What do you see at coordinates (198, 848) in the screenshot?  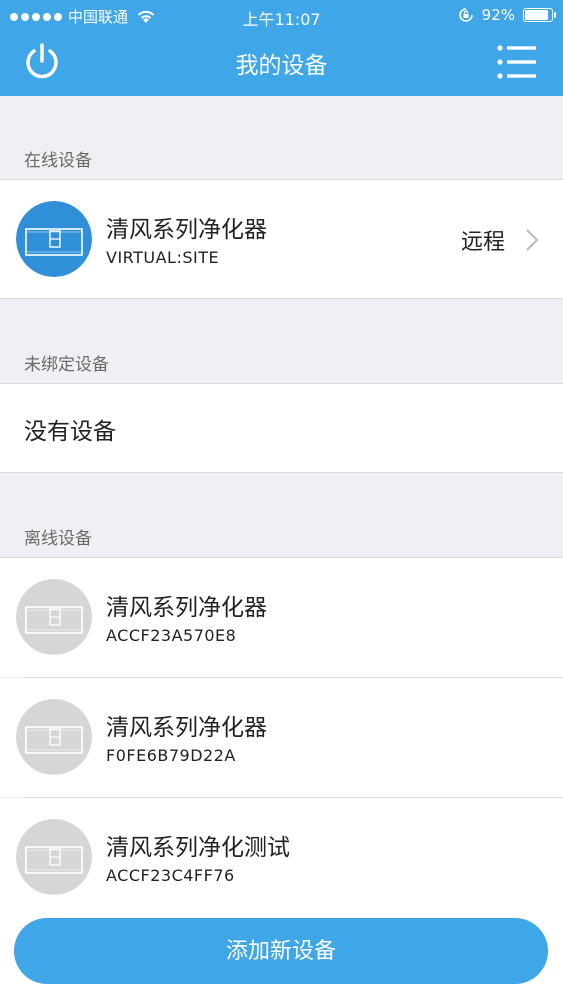 I see `device-name: 清风系列净化测试` at bounding box center [198, 848].